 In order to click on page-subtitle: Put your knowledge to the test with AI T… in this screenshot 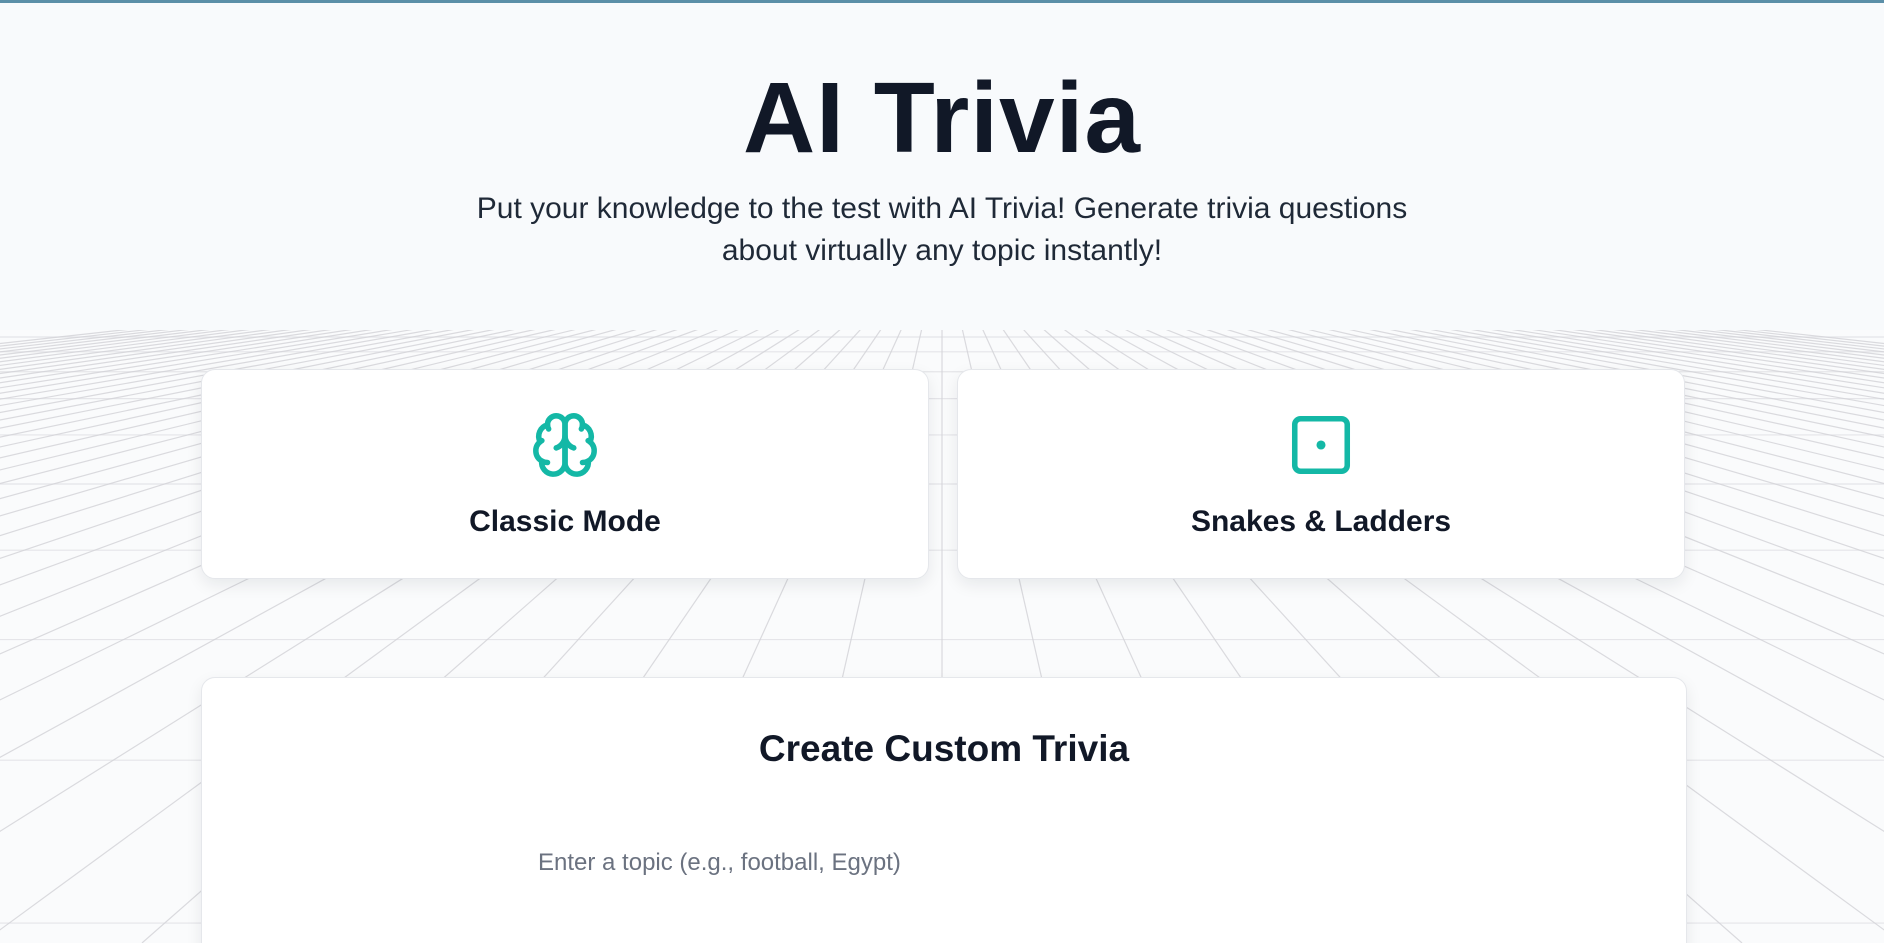, I will do `click(942, 229)`.